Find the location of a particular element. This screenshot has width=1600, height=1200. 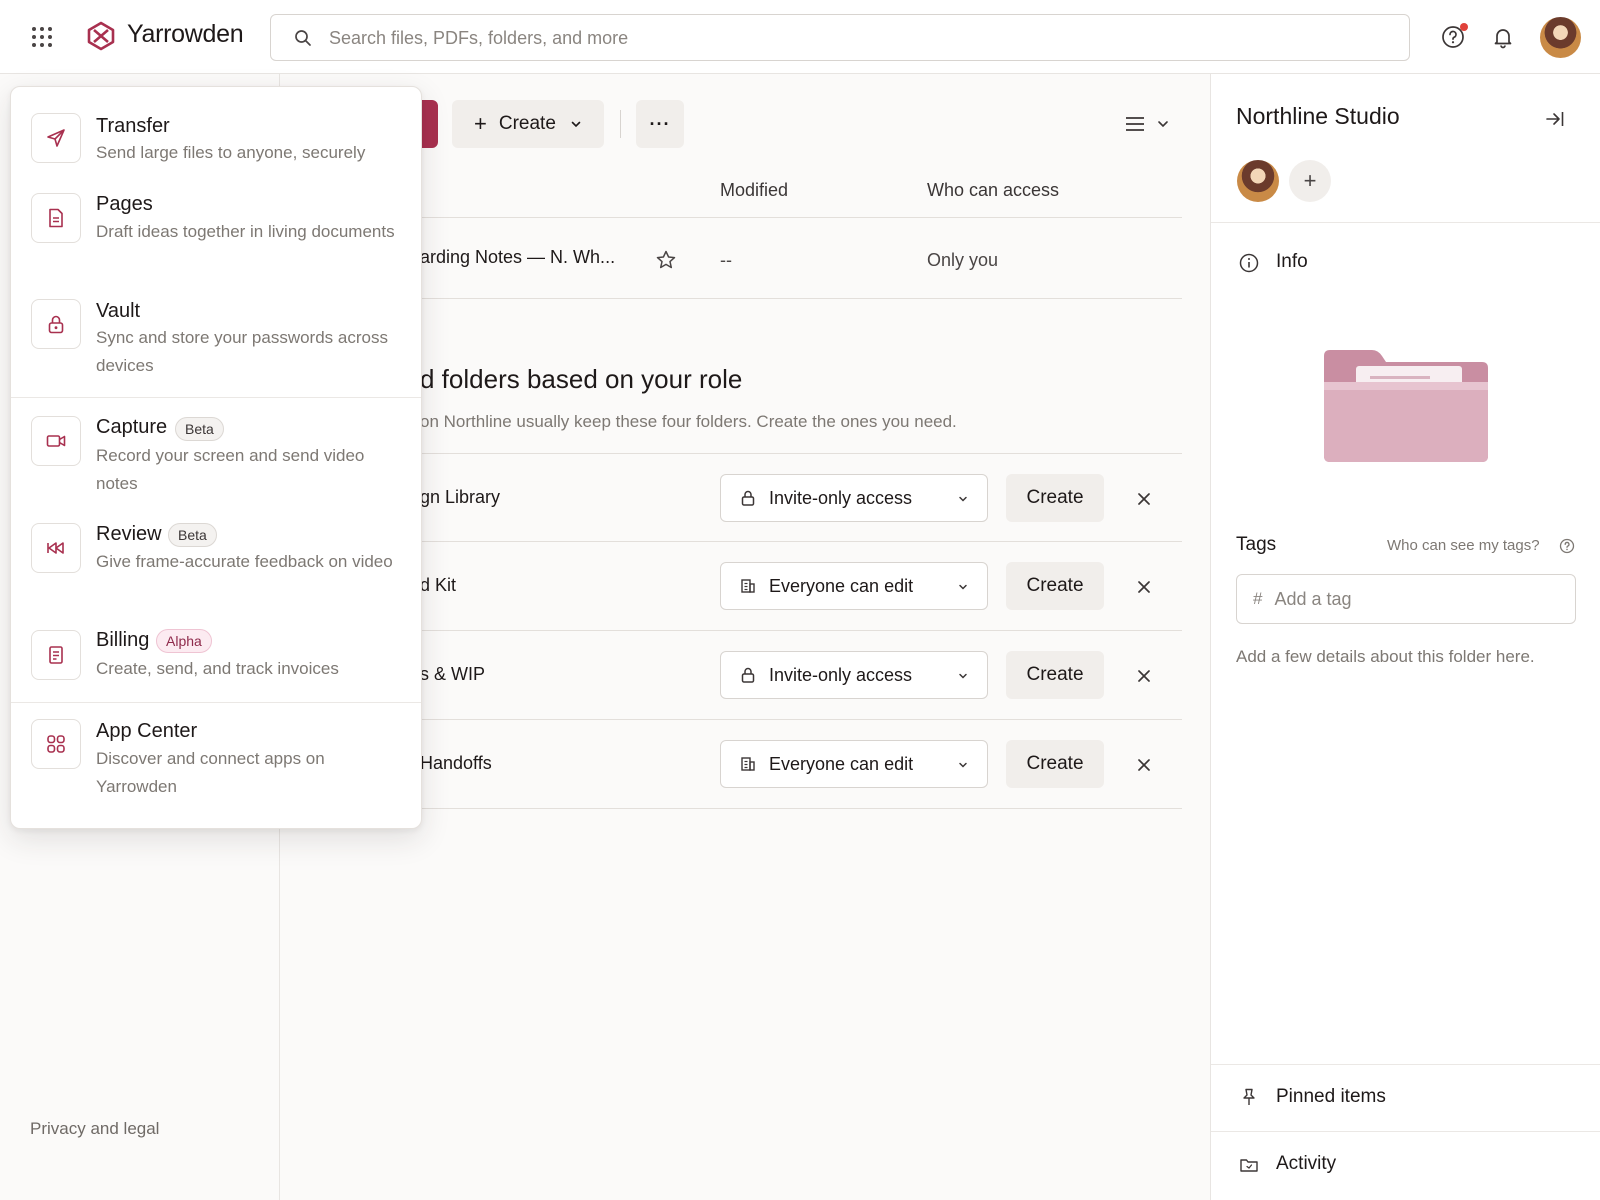

receipt-icon is located at coordinates (56, 655).